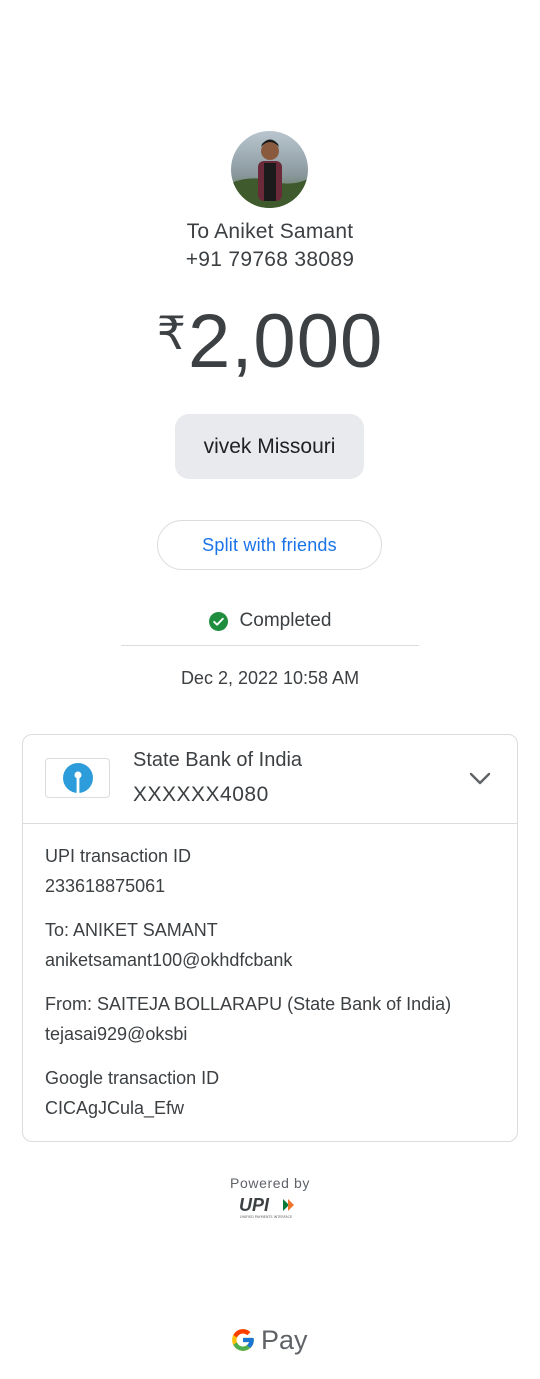 The image size is (540, 1379). I want to click on upi-transaction-id-label: UPI transaction ID, so click(118, 856).